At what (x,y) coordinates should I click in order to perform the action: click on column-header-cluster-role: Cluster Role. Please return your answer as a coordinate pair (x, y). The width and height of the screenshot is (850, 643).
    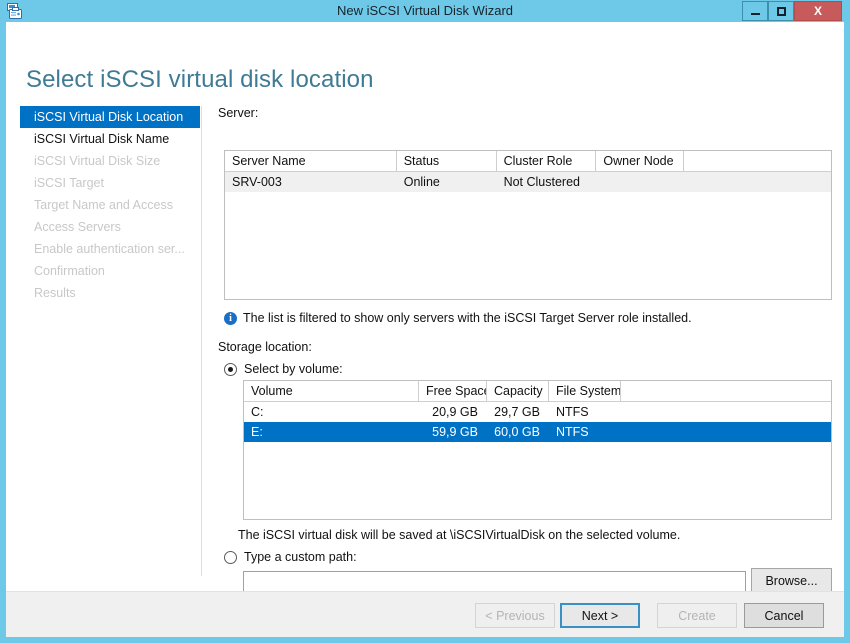
    Looking at the image, I should click on (547, 161).